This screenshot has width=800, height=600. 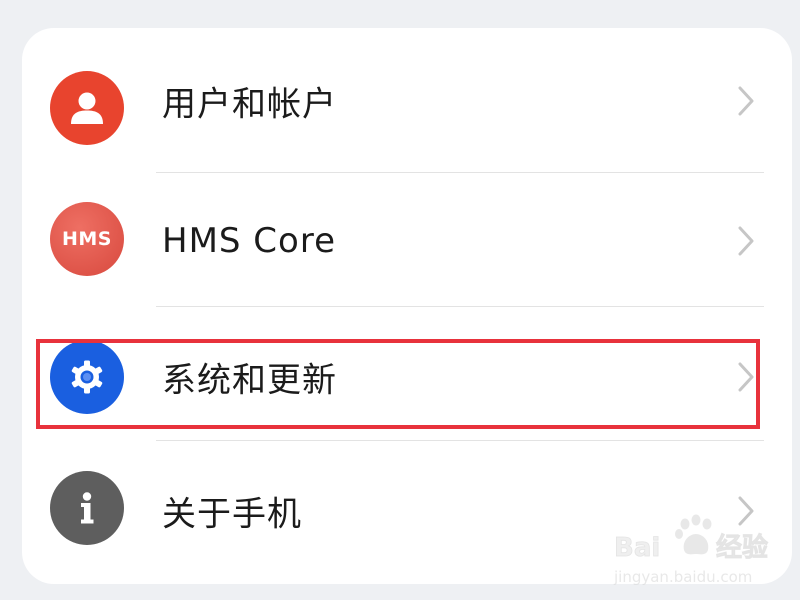 What do you see at coordinates (249, 104) in the screenshot?
I see `settings-item-label: 用户和帐户` at bounding box center [249, 104].